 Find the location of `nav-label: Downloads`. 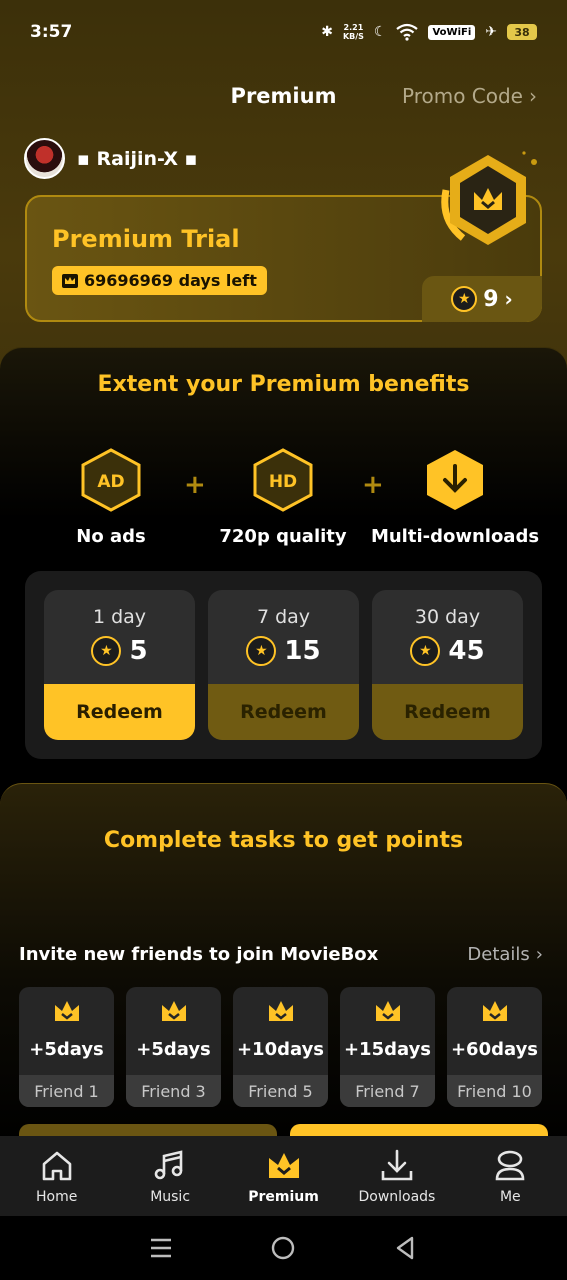

nav-label: Downloads is located at coordinates (397, 1197).